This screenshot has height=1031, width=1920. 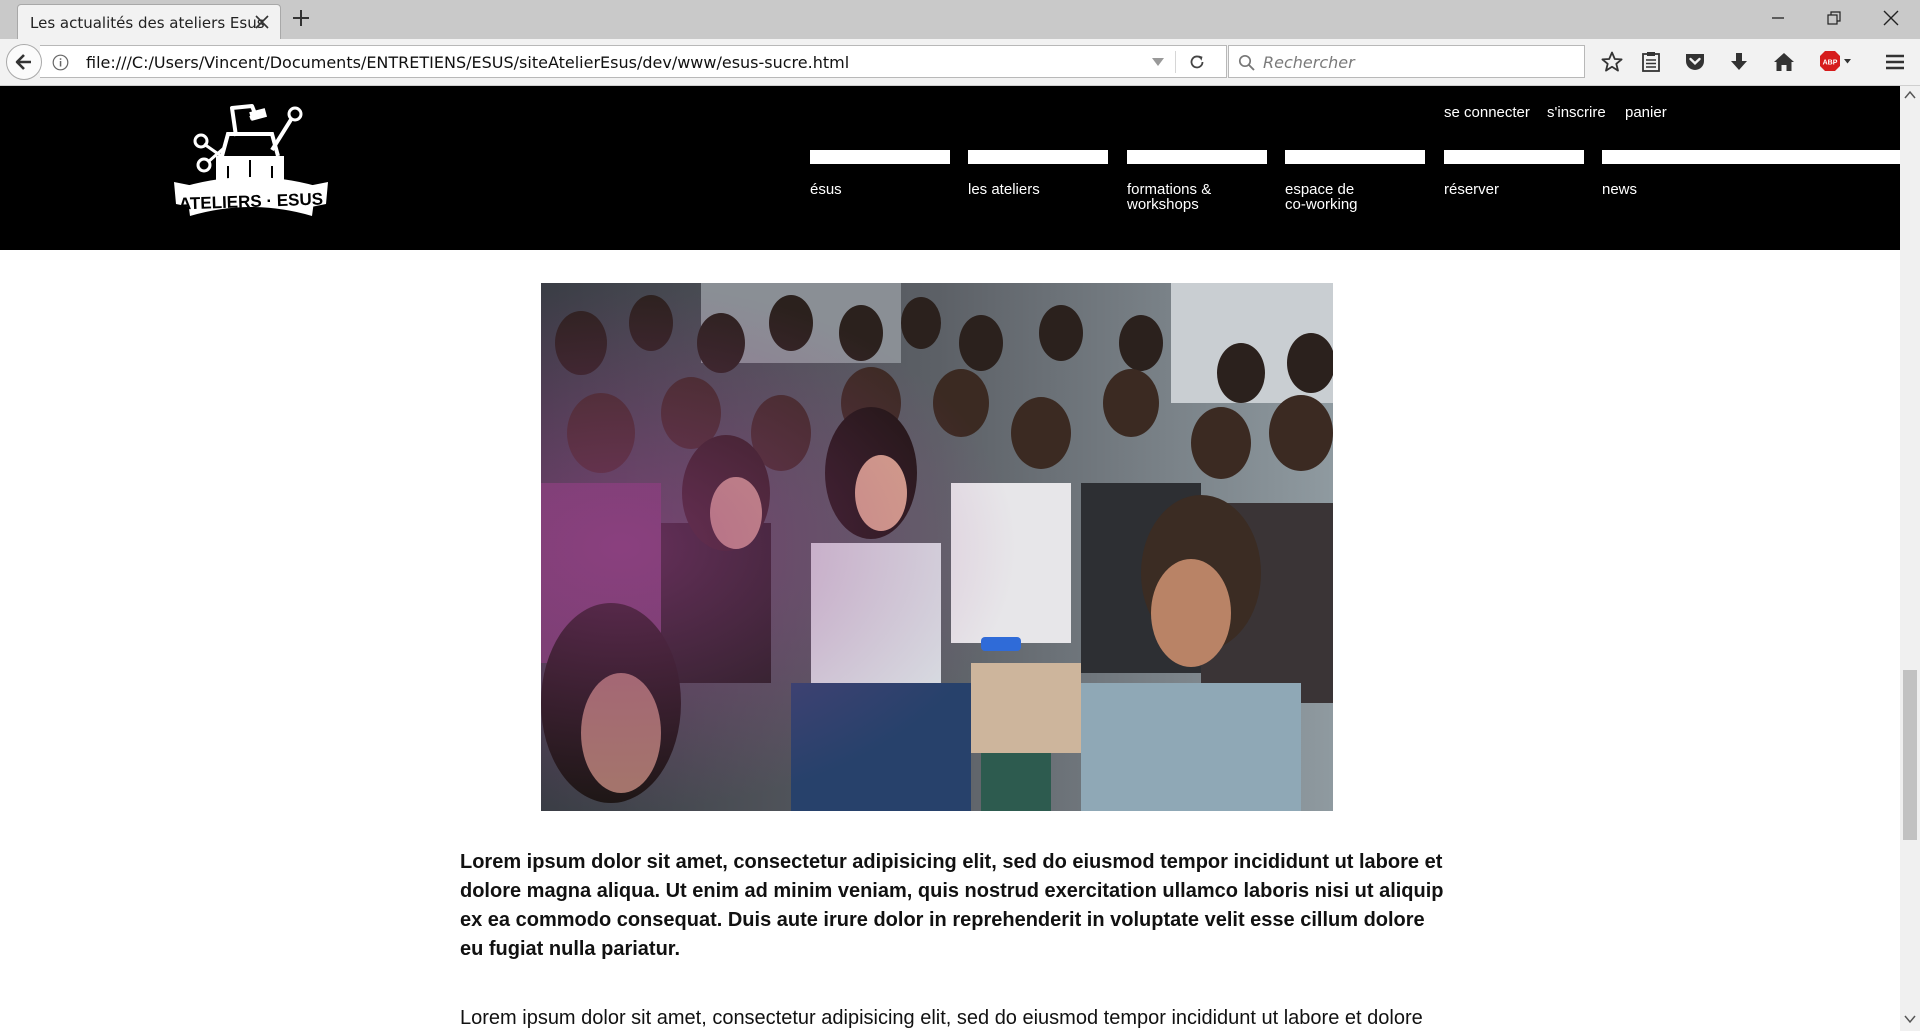 I want to click on pocket-icon, so click(x=1695, y=62).